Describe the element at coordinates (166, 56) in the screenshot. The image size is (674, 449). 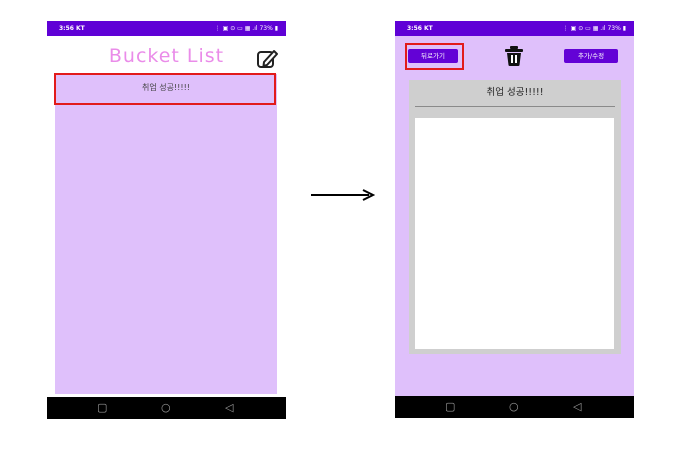
I see `app-title: Bucket List` at that location.